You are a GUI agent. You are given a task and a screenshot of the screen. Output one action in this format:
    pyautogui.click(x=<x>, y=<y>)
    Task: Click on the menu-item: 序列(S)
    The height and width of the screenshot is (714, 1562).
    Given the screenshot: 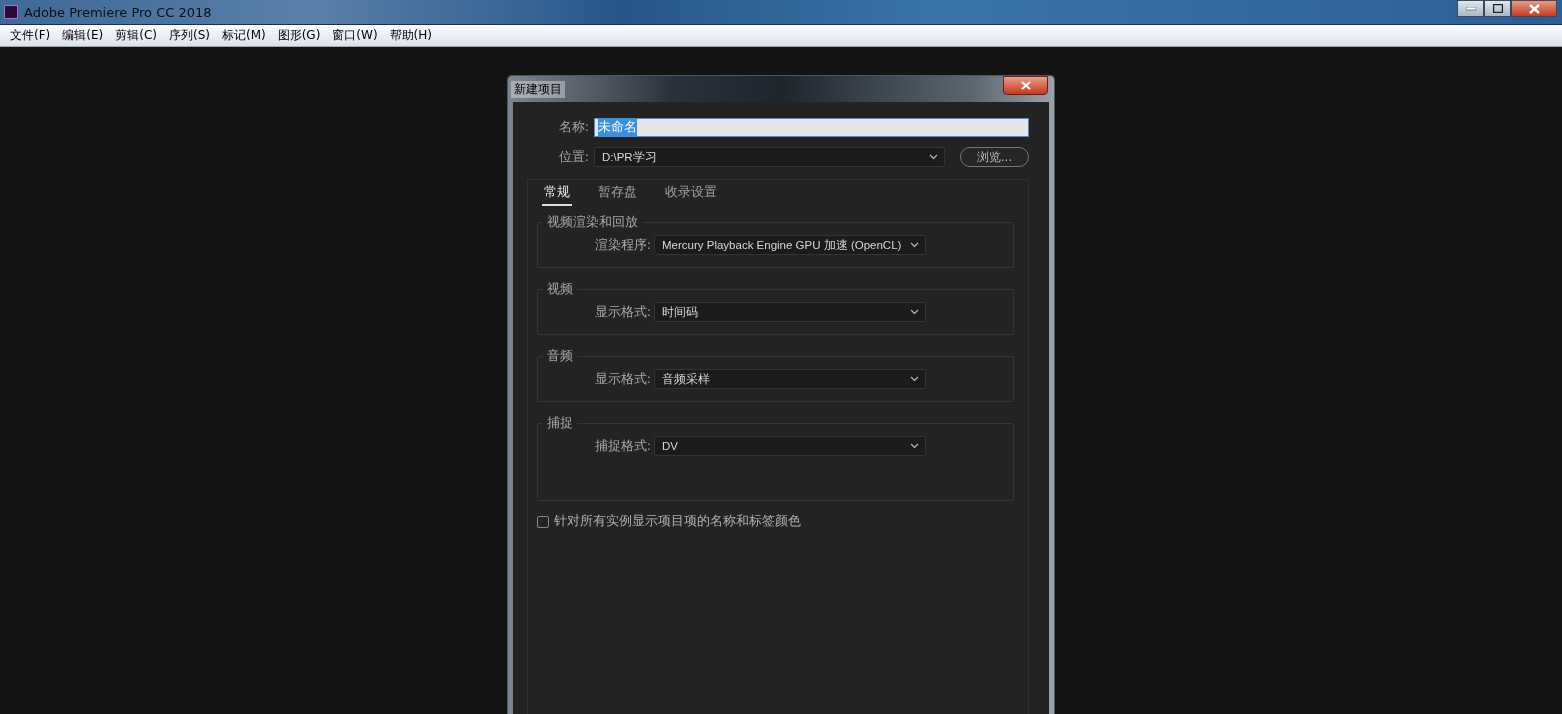 What is the action you would take?
    pyautogui.click(x=189, y=35)
    